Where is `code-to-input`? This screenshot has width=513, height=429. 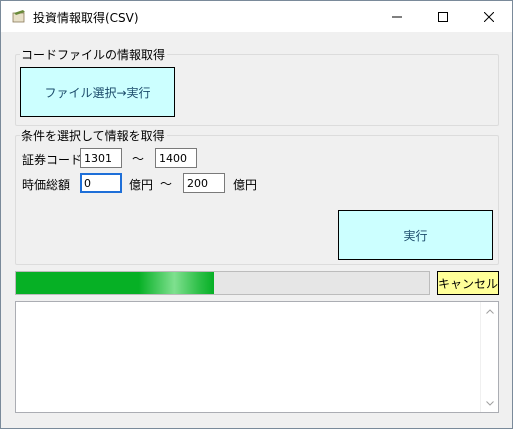 code-to-input is located at coordinates (176, 158).